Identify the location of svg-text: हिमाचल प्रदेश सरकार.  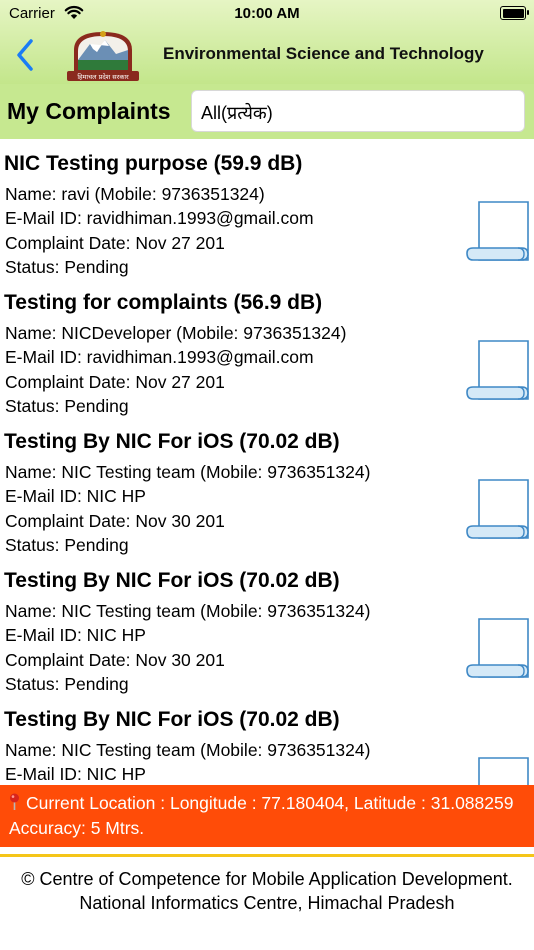
(103, 77).